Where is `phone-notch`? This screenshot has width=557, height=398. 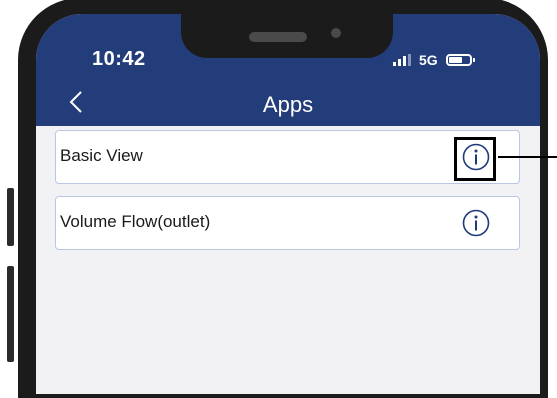 phone-notch is located at coordinates (287, 36).